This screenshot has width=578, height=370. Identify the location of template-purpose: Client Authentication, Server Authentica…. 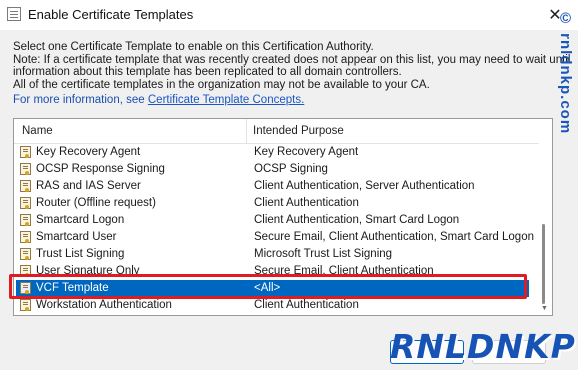
(364, 186).